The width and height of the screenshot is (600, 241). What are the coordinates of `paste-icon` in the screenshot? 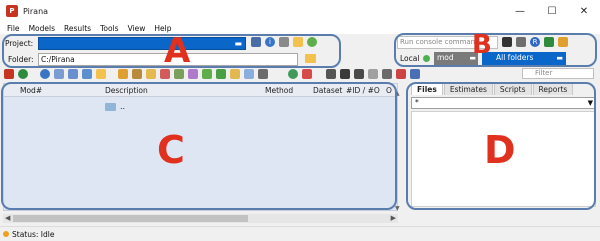 It's located at (387, 74).